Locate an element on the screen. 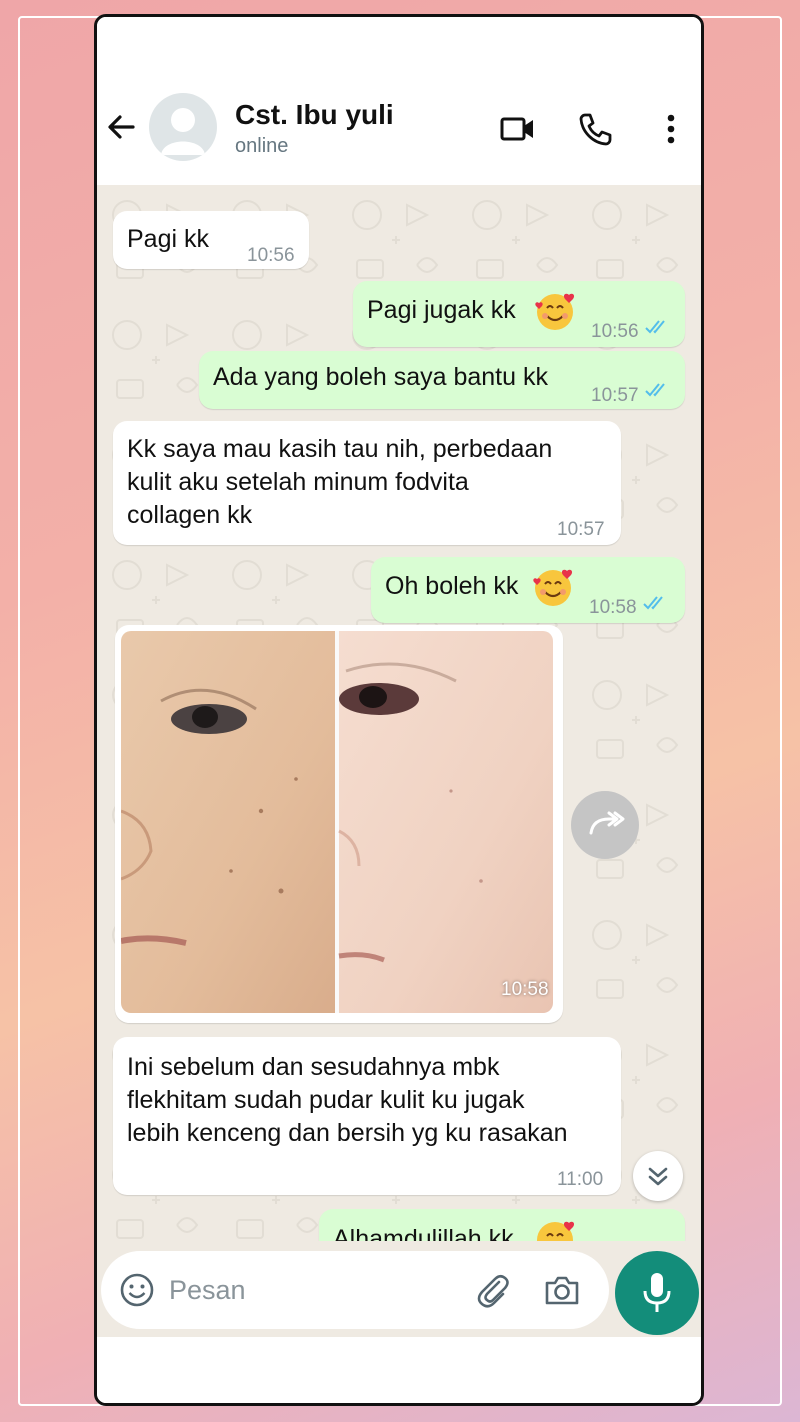 This screenshot has width=800, height=1422. message-time: 10:58 is located at coordinates (613, 607).